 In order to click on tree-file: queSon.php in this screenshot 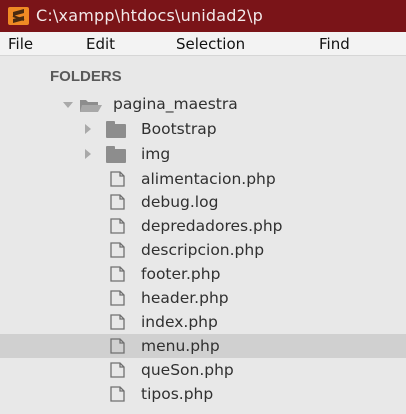, I will do `click(203, 370)`.